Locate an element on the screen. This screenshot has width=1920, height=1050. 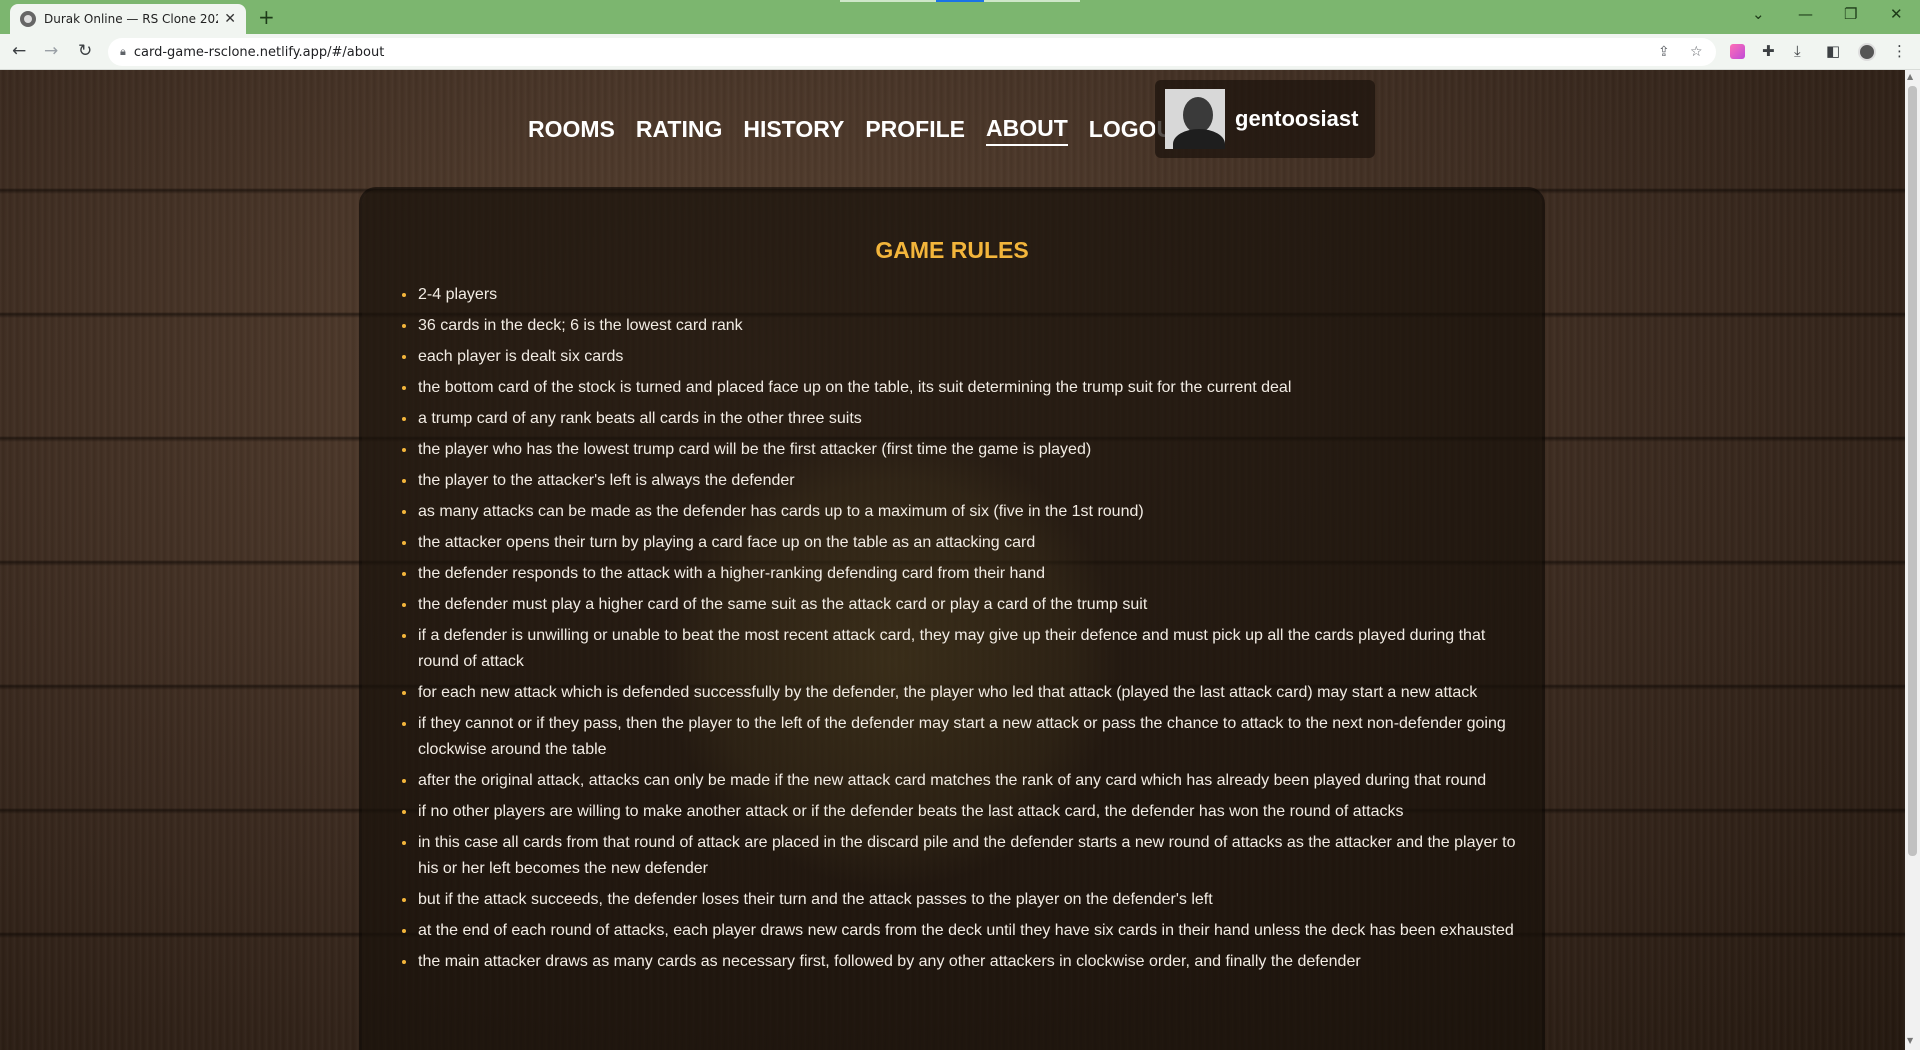
restore-icon: ❐ is located at coordinates (1850, 14).